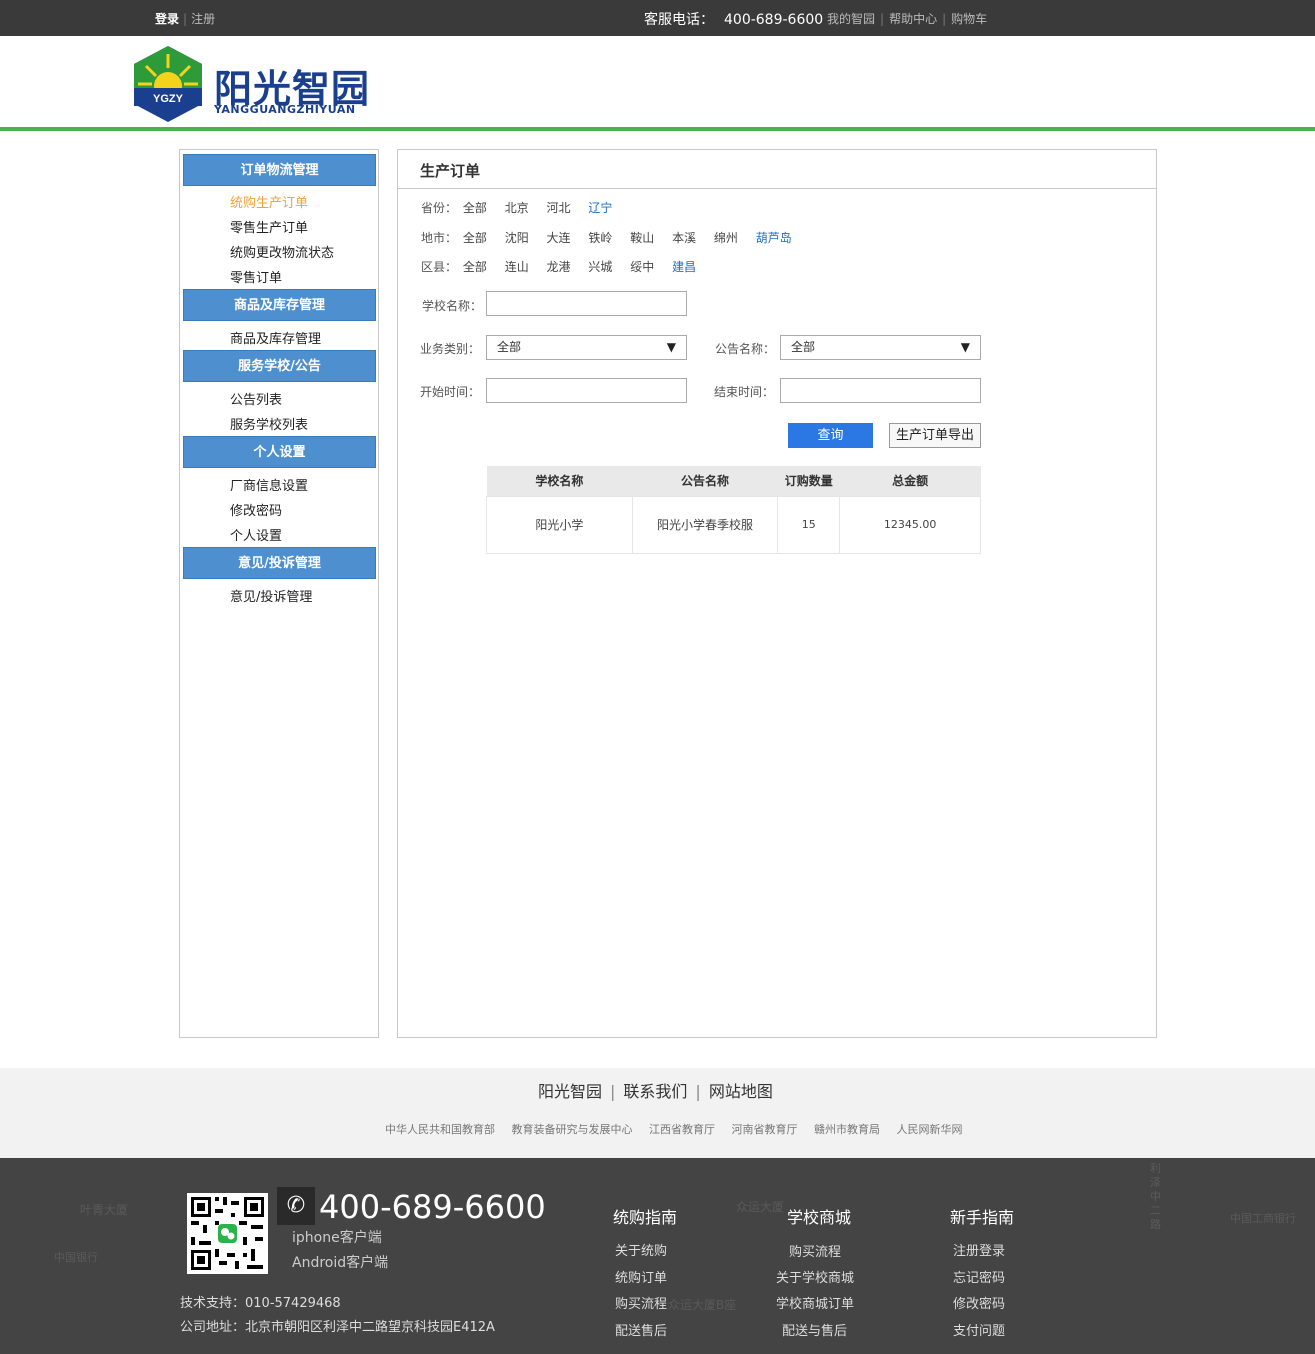  Describe the element at coordinates (440, 1129) in the screenshot. I see `friend-link: 中华人民共和国教育部` at that location.